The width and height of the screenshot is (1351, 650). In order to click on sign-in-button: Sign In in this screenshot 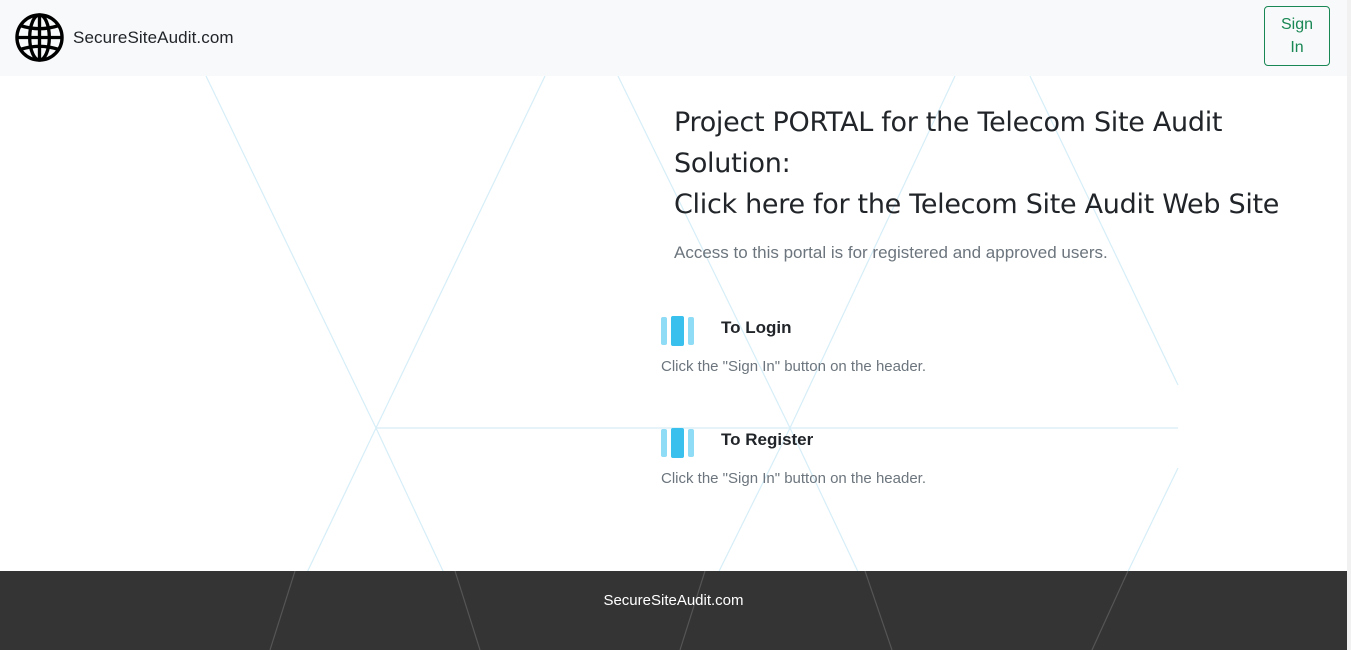, I will do `click(1297, 36)`.